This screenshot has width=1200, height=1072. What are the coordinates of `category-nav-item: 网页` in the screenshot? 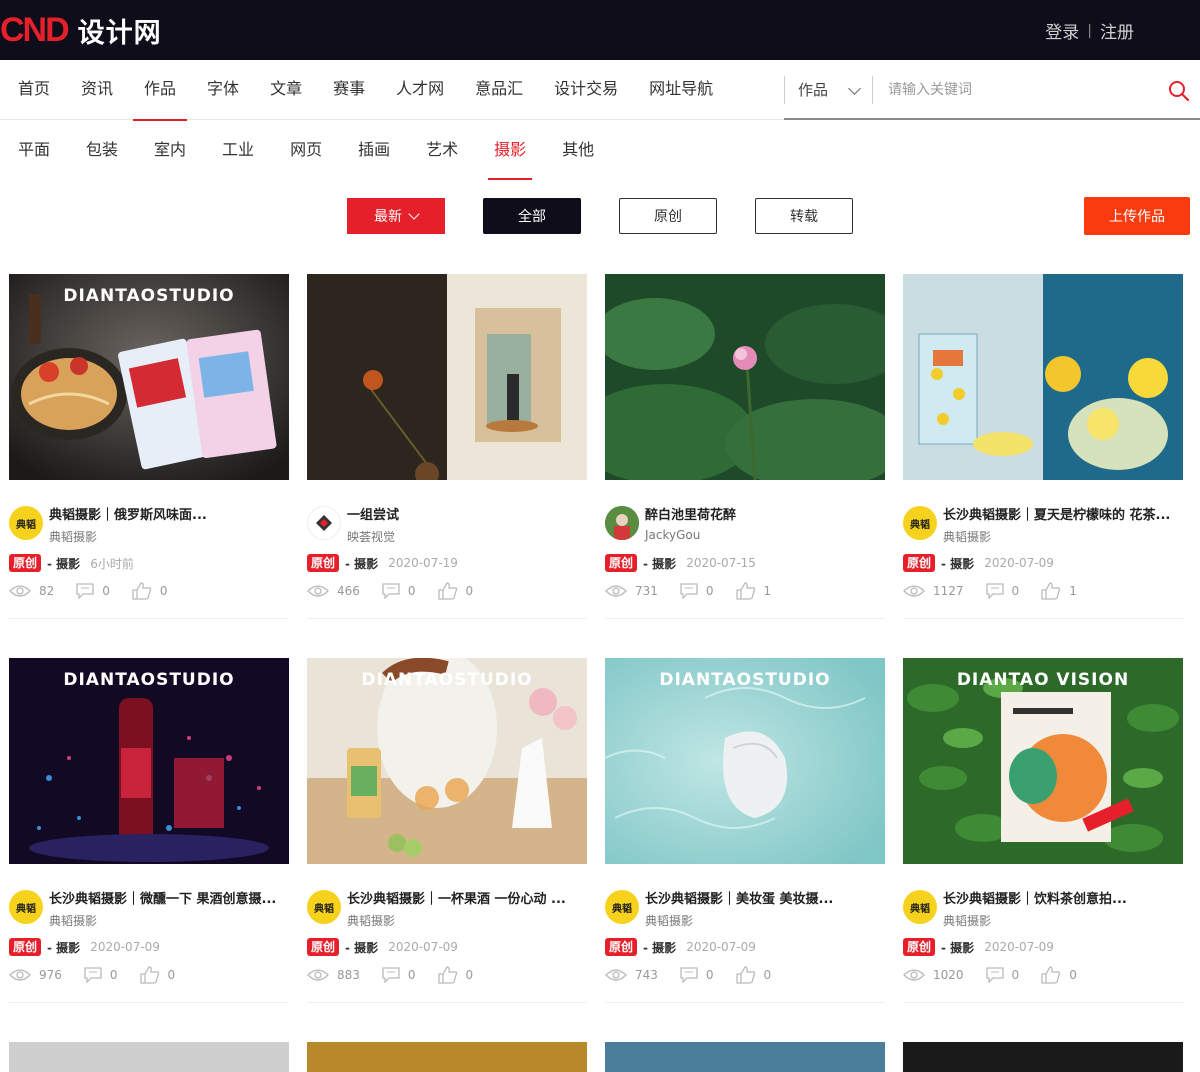 It's located at (306, 150).